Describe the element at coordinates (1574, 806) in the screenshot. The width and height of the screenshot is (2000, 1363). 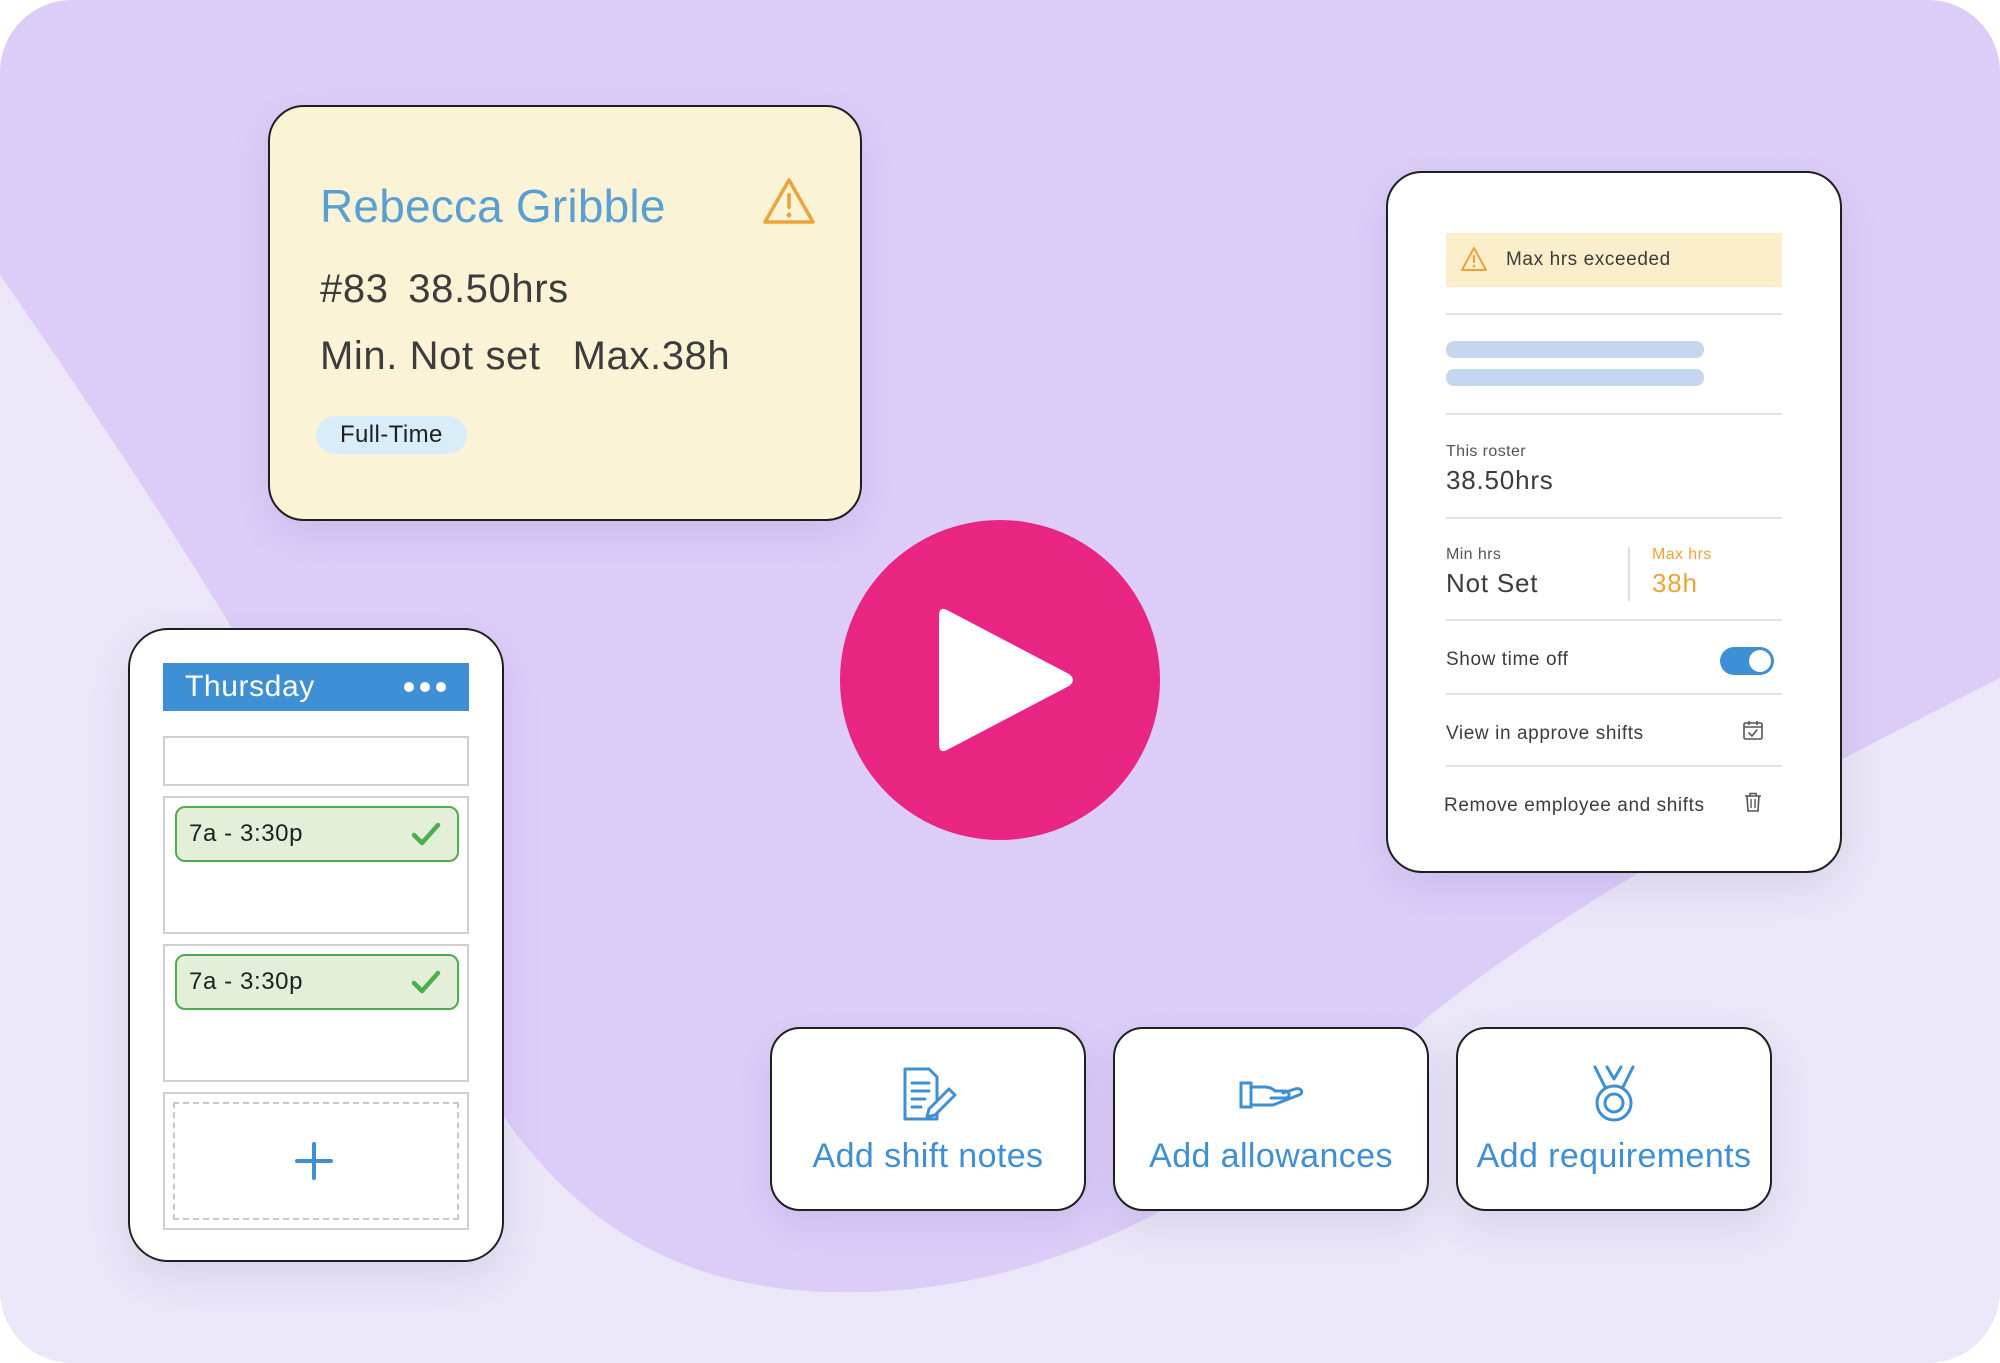
I see `remove-employee-link: Remove employee and shifts` at that location.